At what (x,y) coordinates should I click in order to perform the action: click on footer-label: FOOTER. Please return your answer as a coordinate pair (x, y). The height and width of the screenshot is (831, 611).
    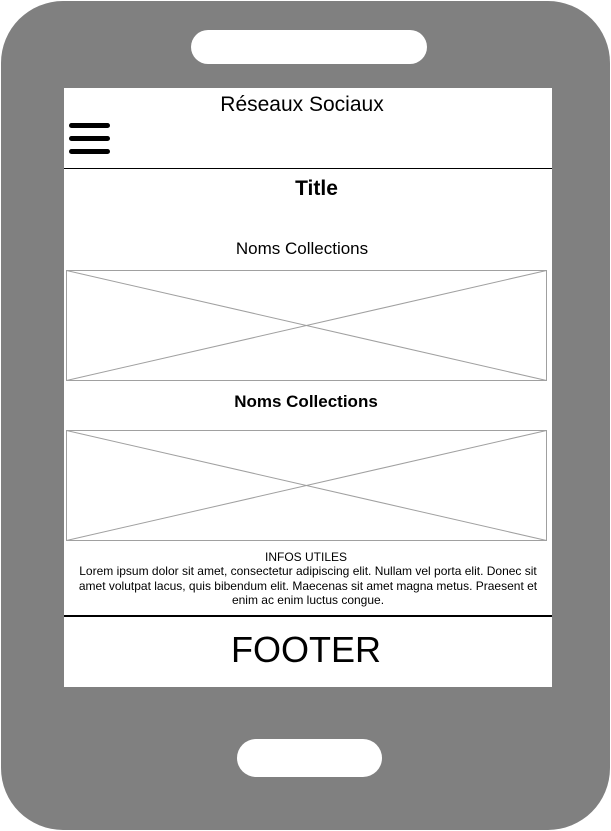
    Looking at the image, I should click on (306, 649).